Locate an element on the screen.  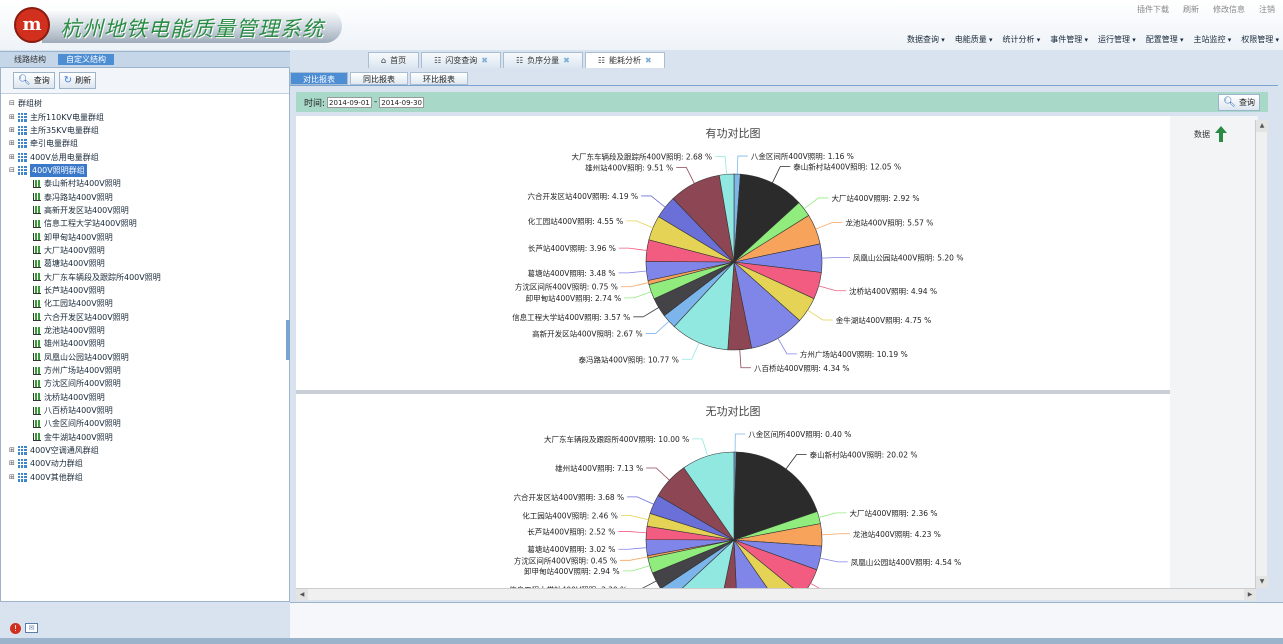
tab-comparison-report: 对比报表 is located at coordinates (319, 78).